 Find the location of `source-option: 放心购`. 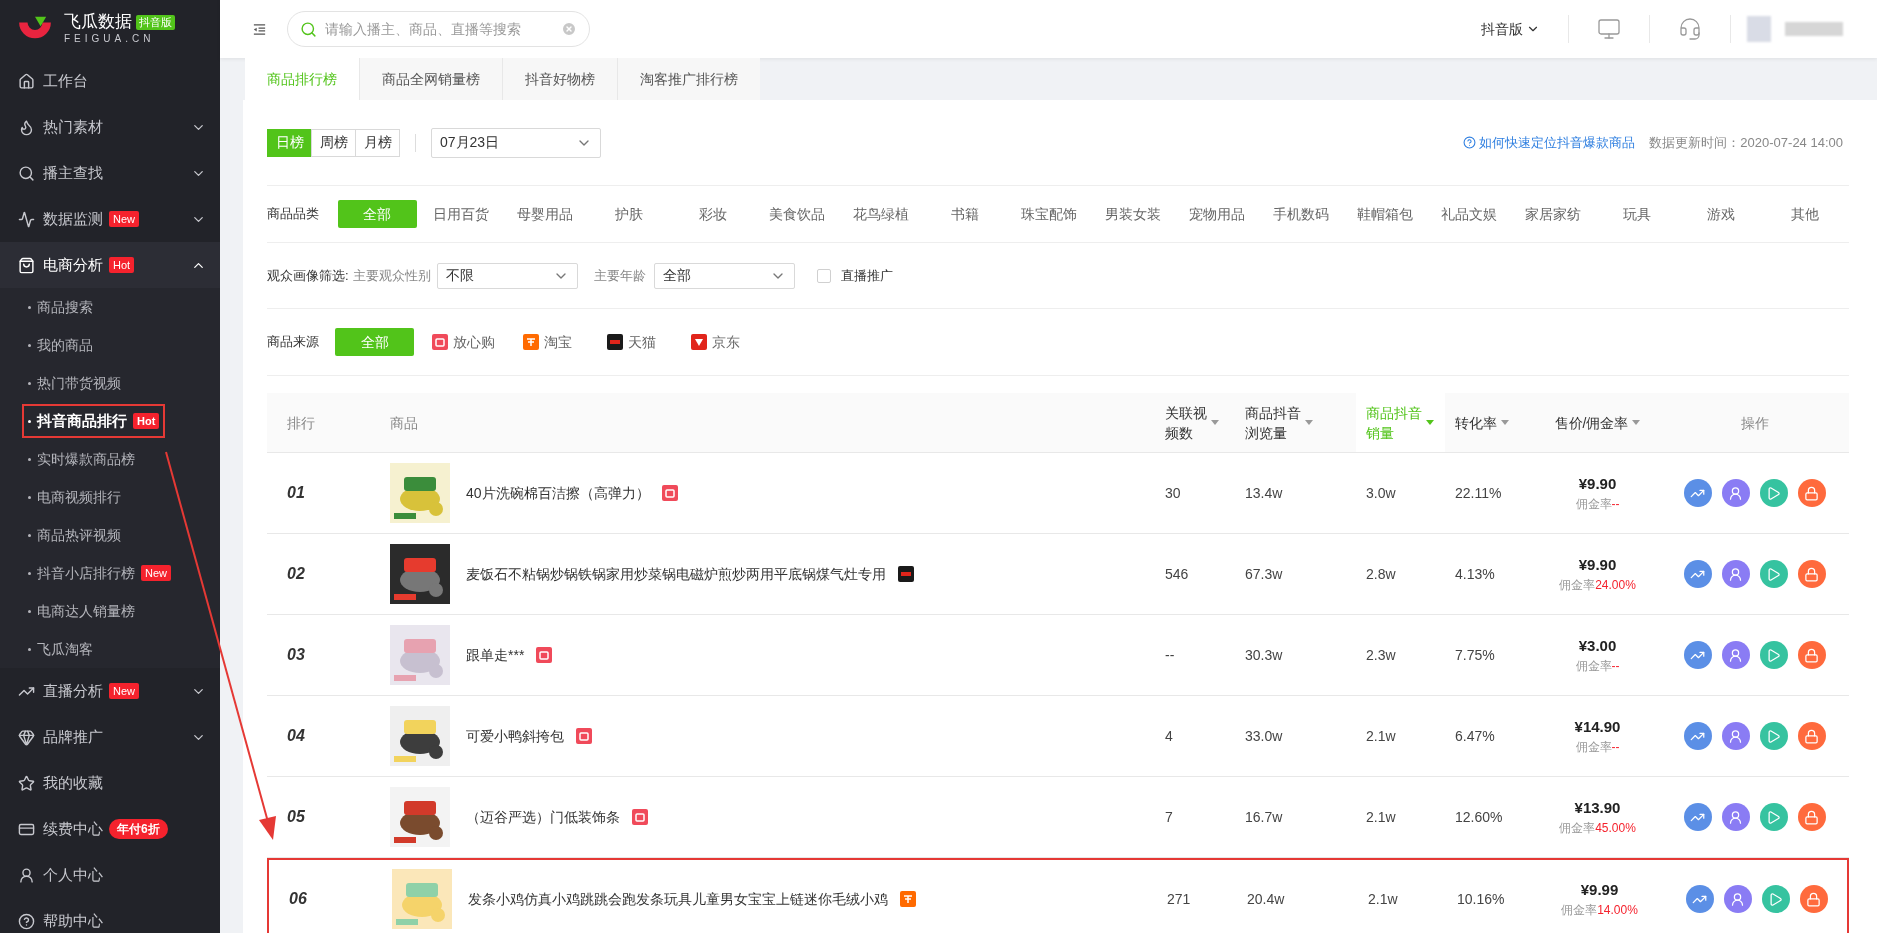

source-option: 放心购 is located at coordinates (463, 342).